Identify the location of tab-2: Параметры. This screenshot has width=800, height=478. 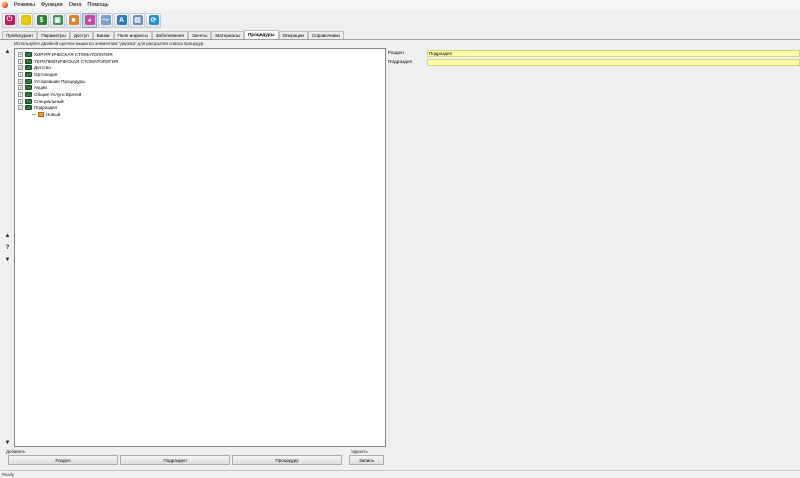
(53, 35).